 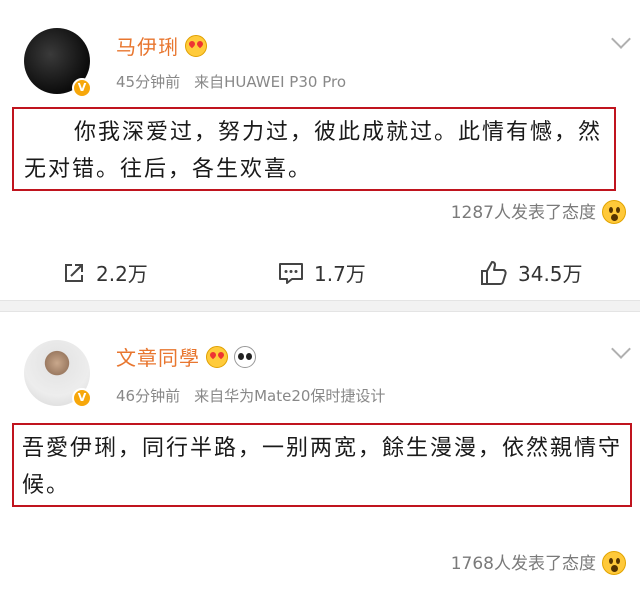 I want to click on like-button: 34.5万, so click(x=531, y=272).